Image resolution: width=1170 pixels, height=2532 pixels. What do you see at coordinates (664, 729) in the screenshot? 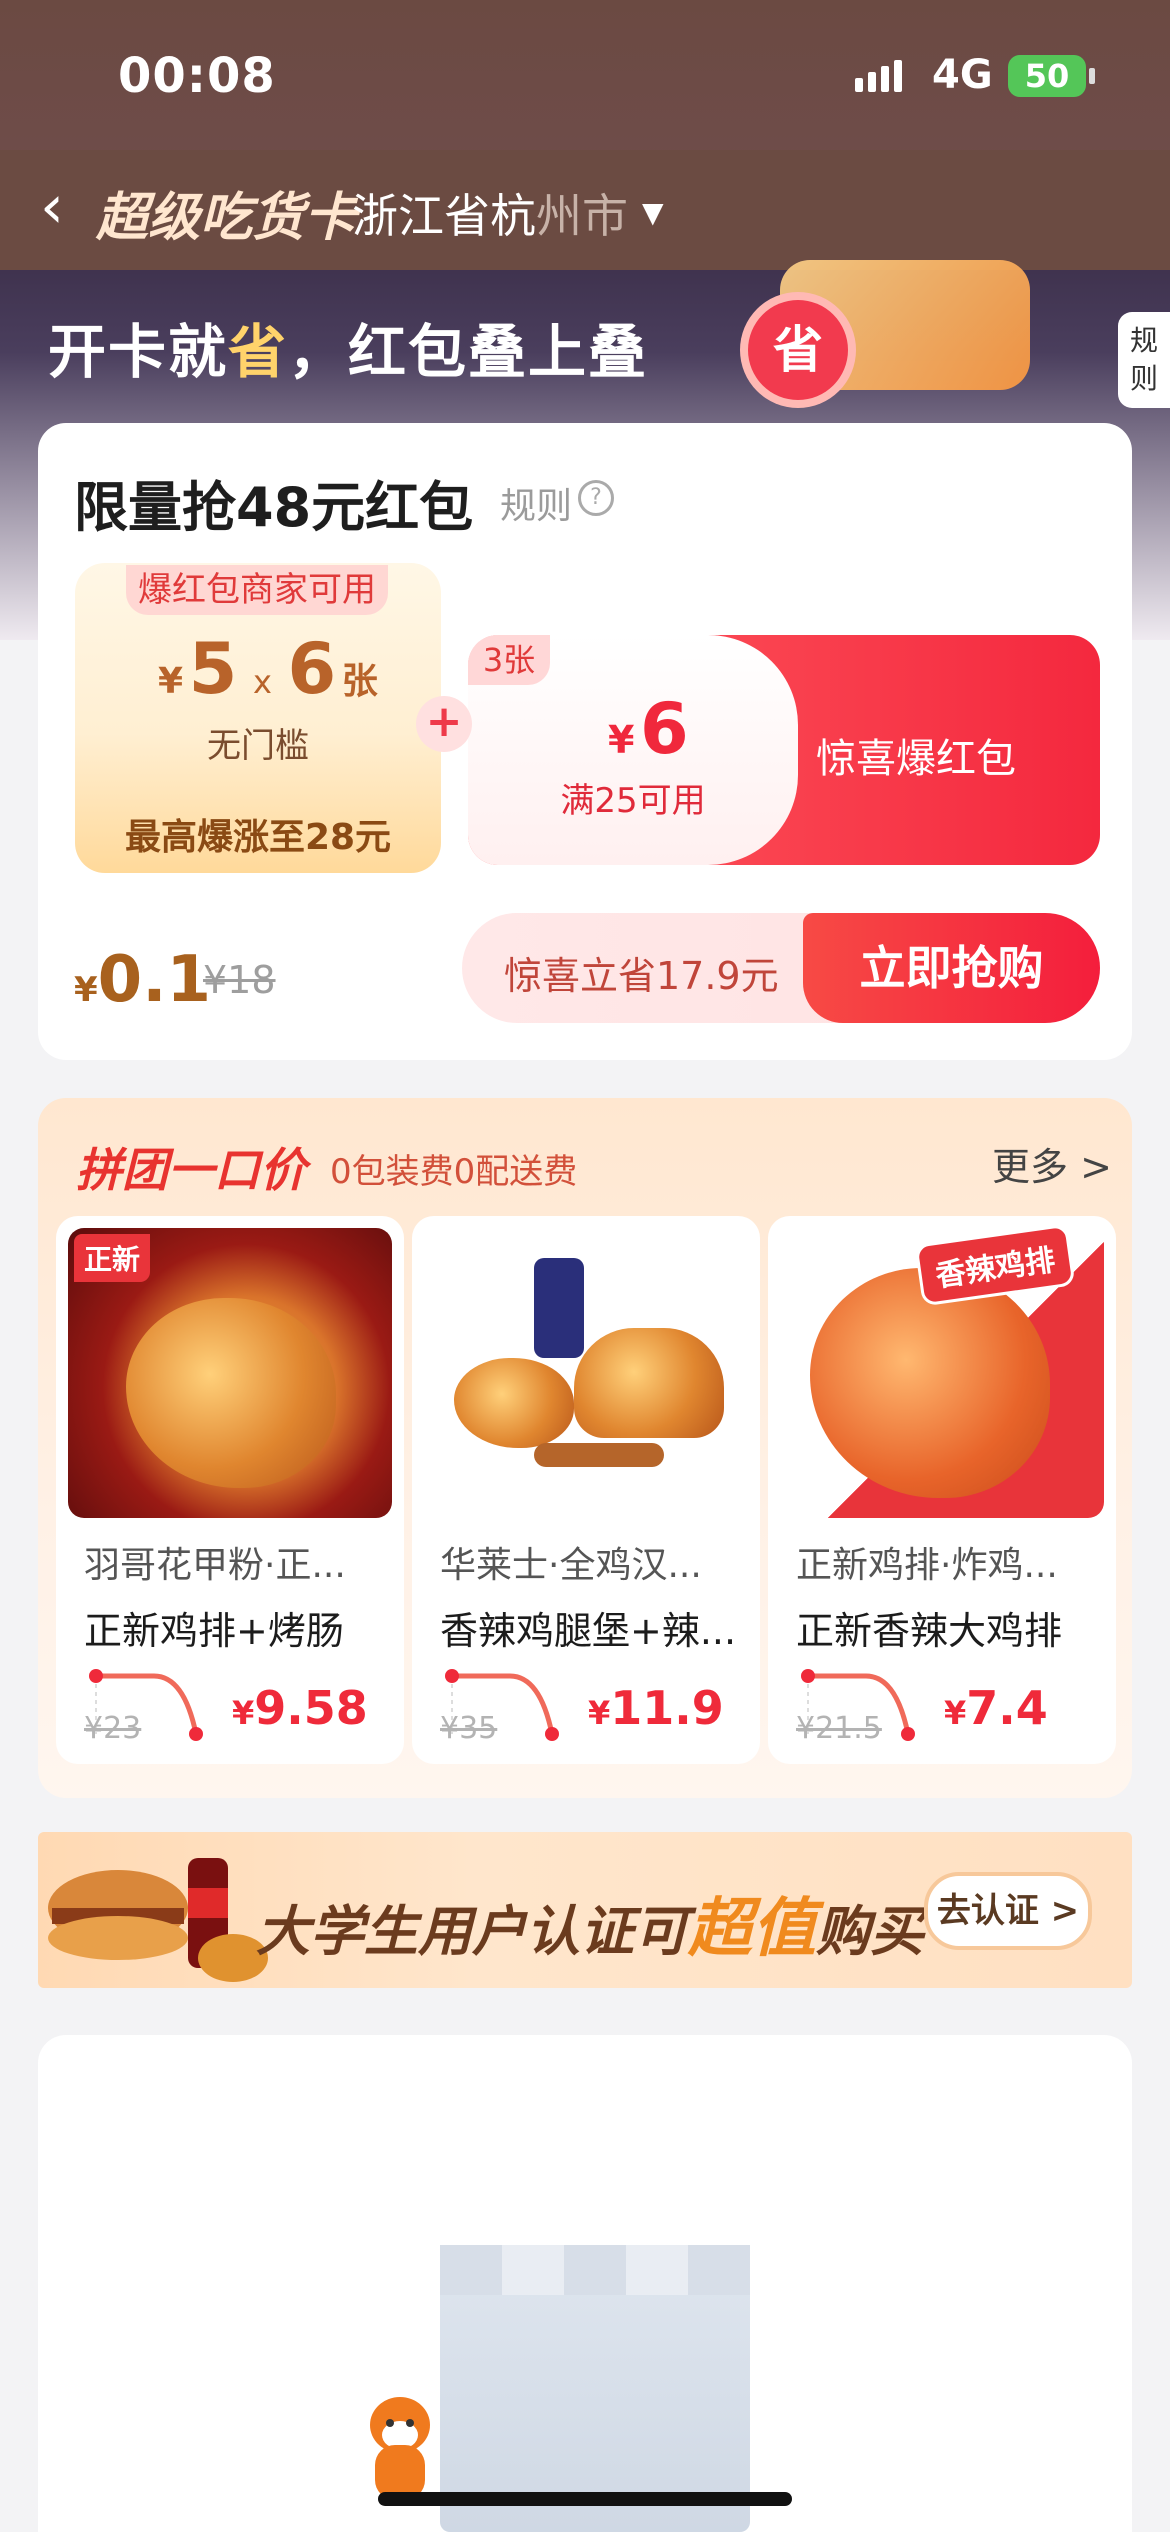
I see `coupon-right-amount: 6` at bounding box center [664, 729].